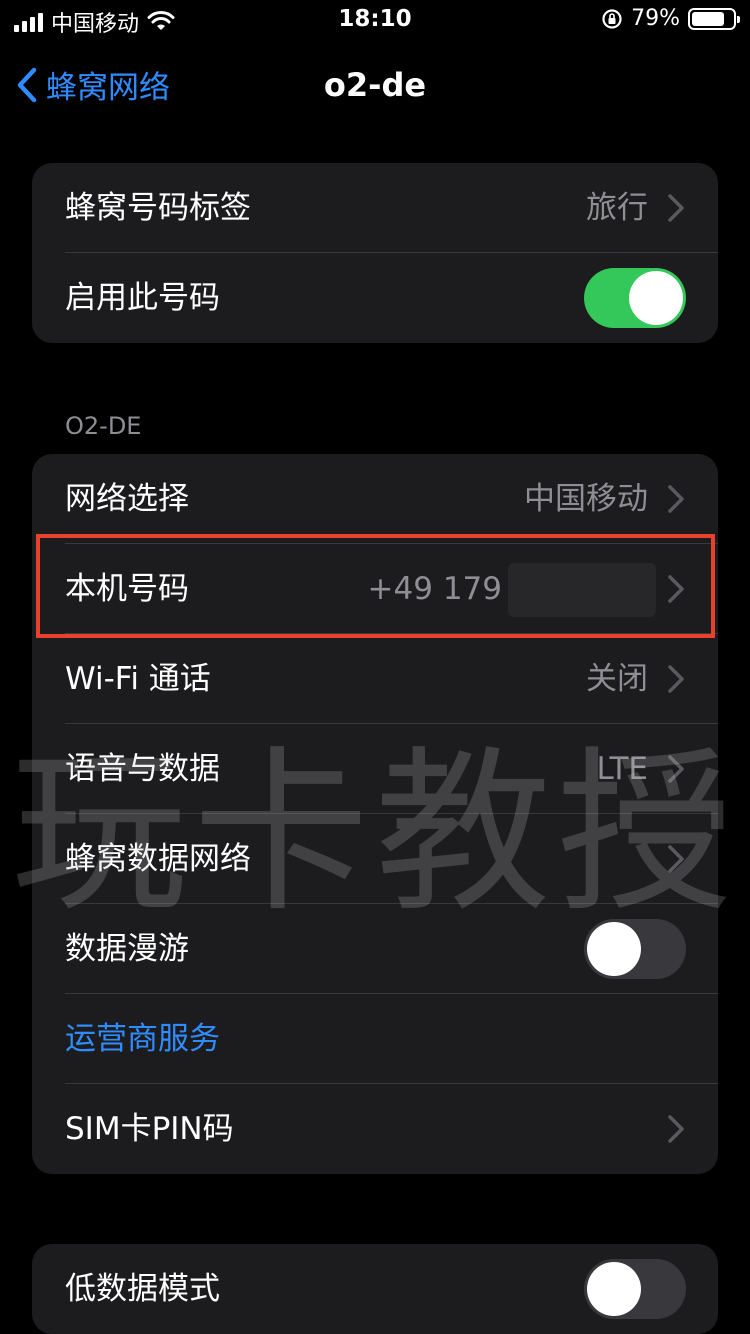 Image resolution: width=750 pixels, height=1334 pixels. What do you see at coordinates (127, 589) in the screenshot?
I see `my-number-label: 本机号码` at bounding box center [127, 589].